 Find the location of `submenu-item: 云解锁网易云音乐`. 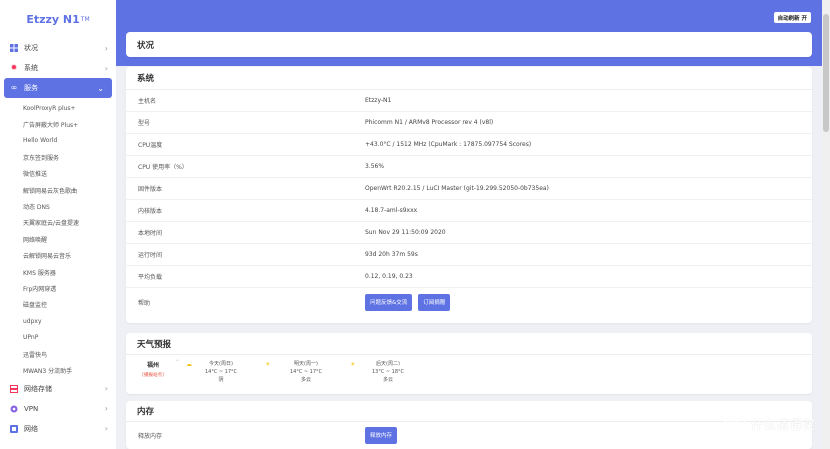

submenu-item: 云解锁网易云音乐 is located at coordinates (58, 256).